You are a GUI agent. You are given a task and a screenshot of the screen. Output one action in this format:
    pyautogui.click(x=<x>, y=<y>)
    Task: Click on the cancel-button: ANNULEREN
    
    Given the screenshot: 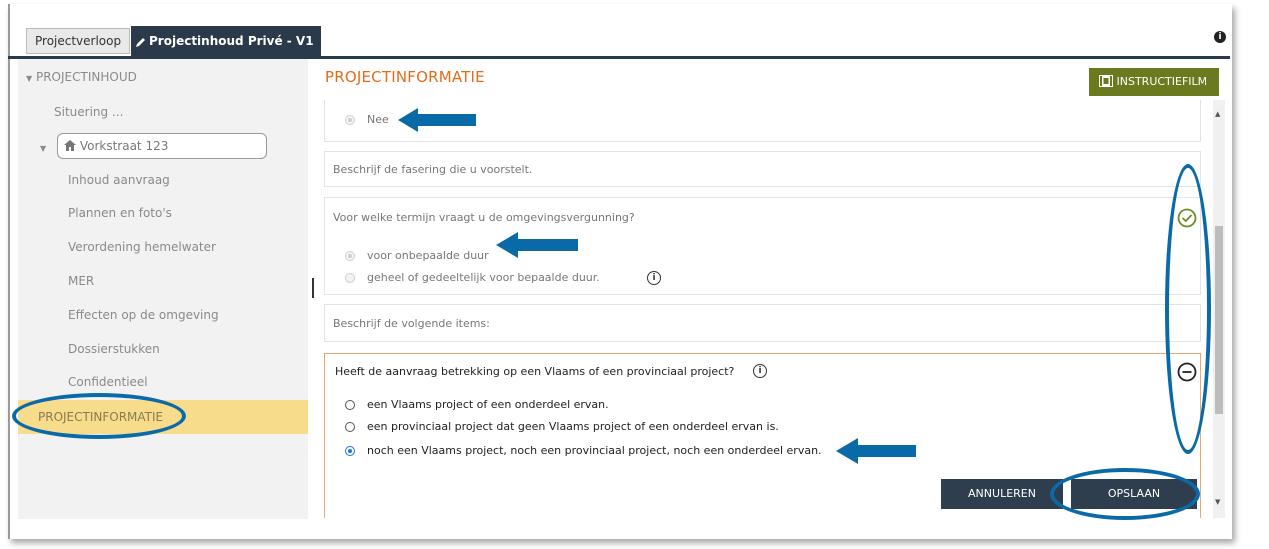 What is the action you would take?
    pyautogui.click(x=1002, y=494)
    